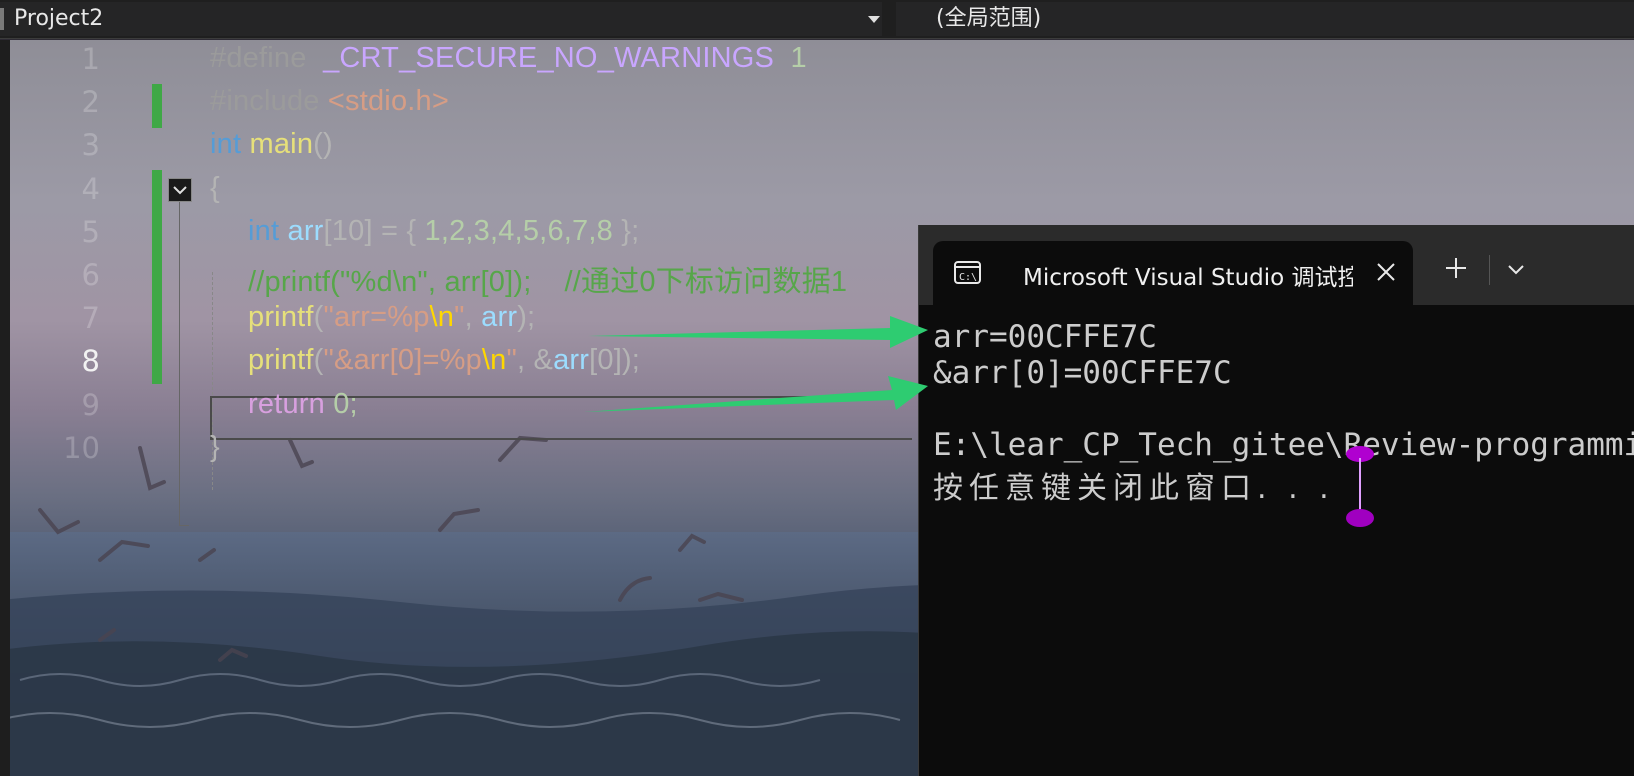 This screenshot has width=1634, height=776. I want to click on code-line: int arr[10] = { 1,2,3,4,5,6,7,8 };, so click(443, 231).